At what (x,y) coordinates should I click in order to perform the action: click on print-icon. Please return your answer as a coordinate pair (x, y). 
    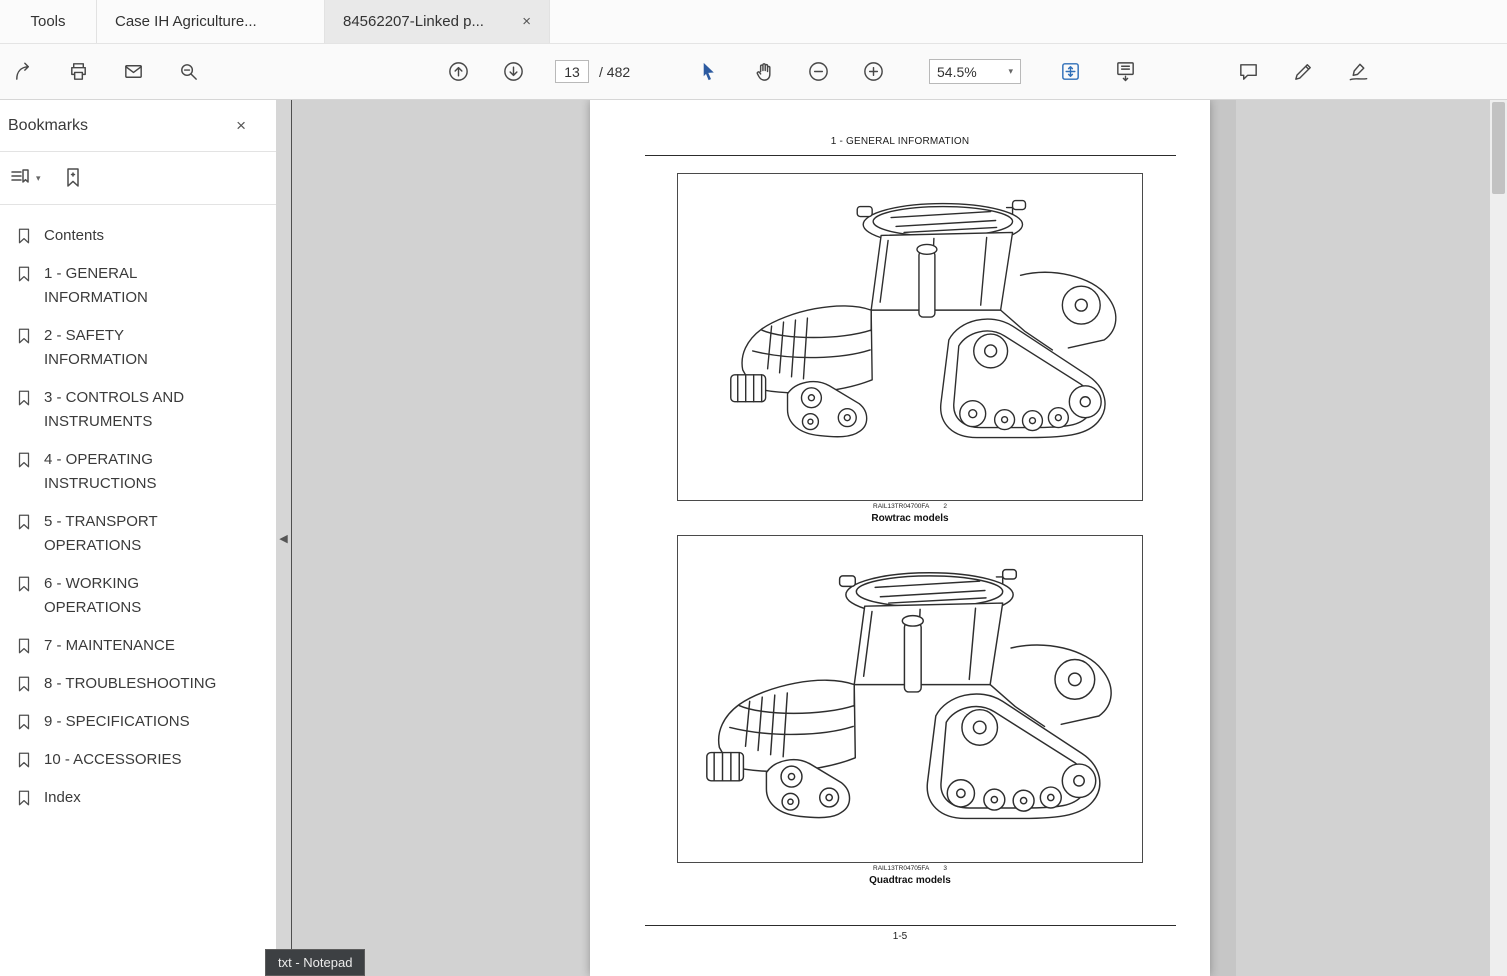
    Looking at the image, I should click on (78, 72).